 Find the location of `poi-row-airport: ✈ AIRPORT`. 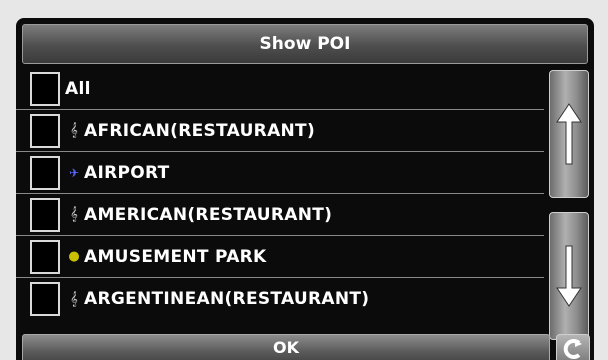

poi-row-airport: ✈ AIRPORT is located at coordinates (280, 173).